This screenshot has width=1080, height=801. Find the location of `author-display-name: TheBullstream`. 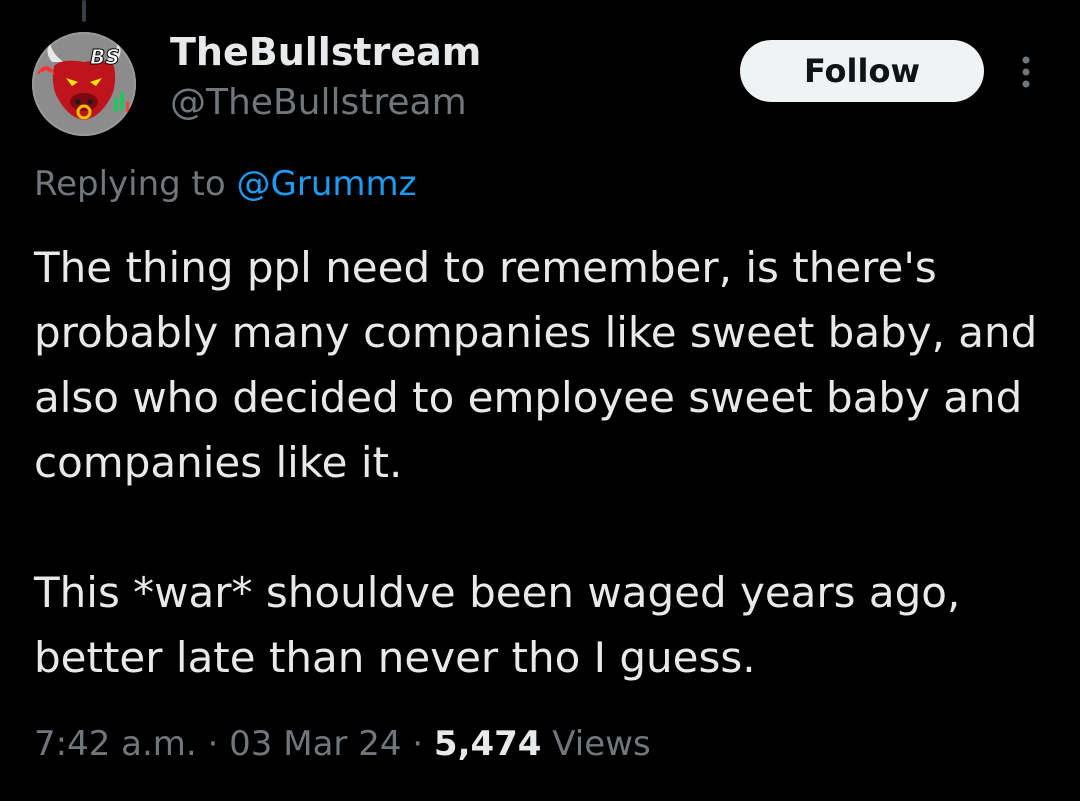

author-display-name: TheBullstream is located at coordinates (325, 52).